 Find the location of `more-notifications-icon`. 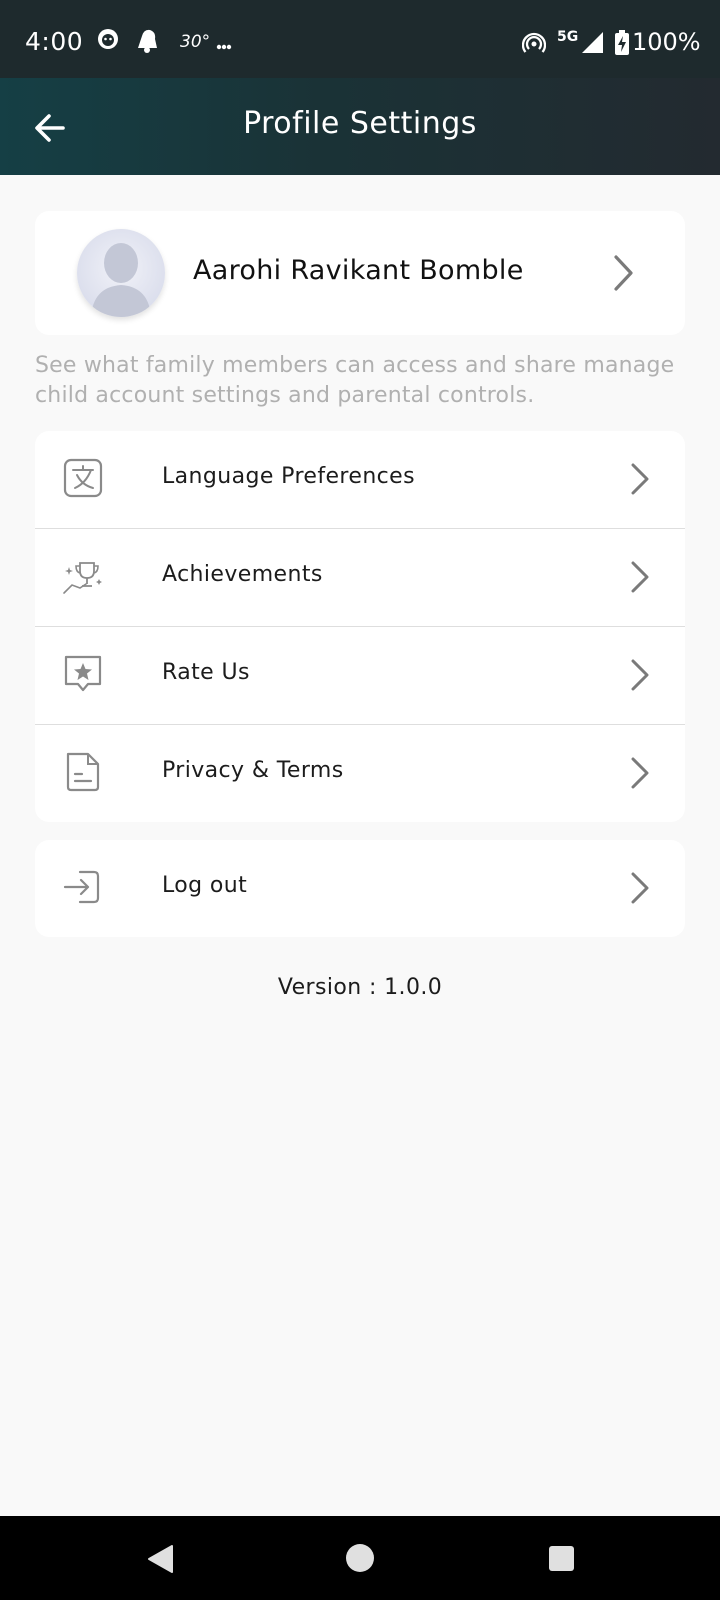

more-notifications-icon is located at coordinates (224, 45).